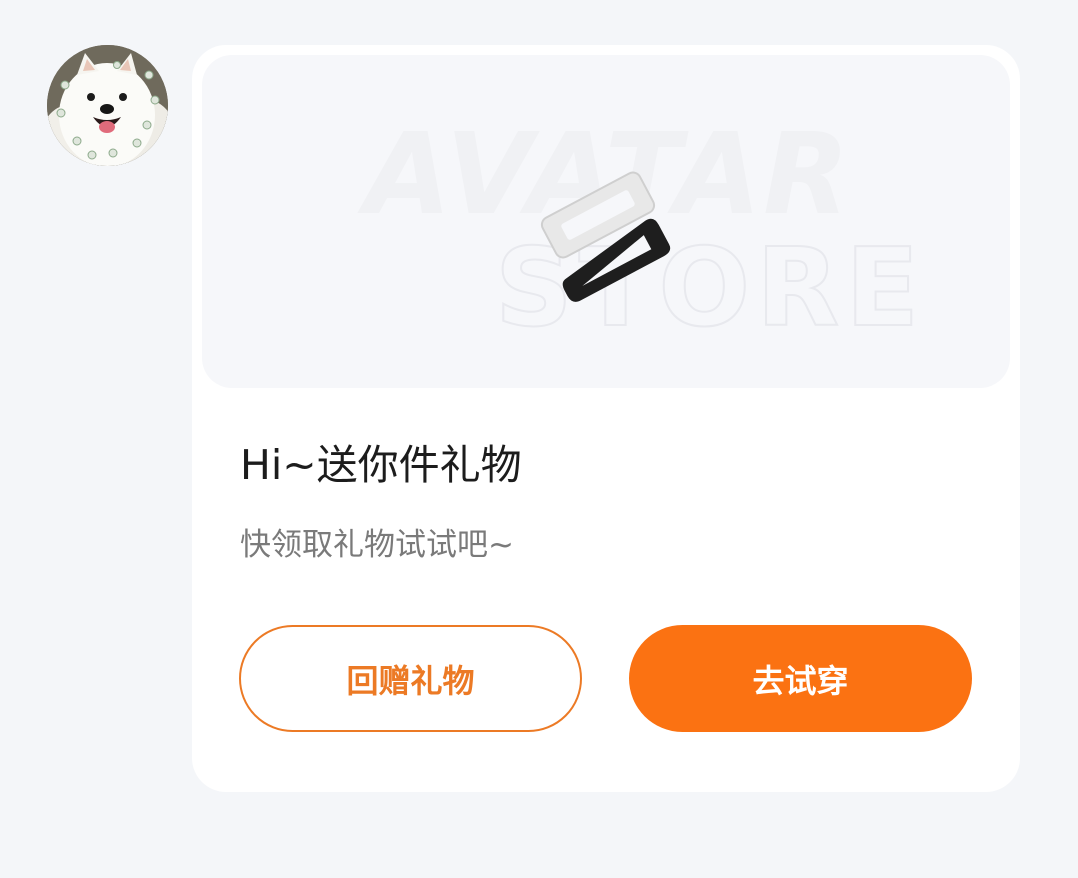  What do you see at coordinates (381, 465) in the screenshot?
I see `gift-title: Hi~送你件礼物` at bounding box center [381, 465].